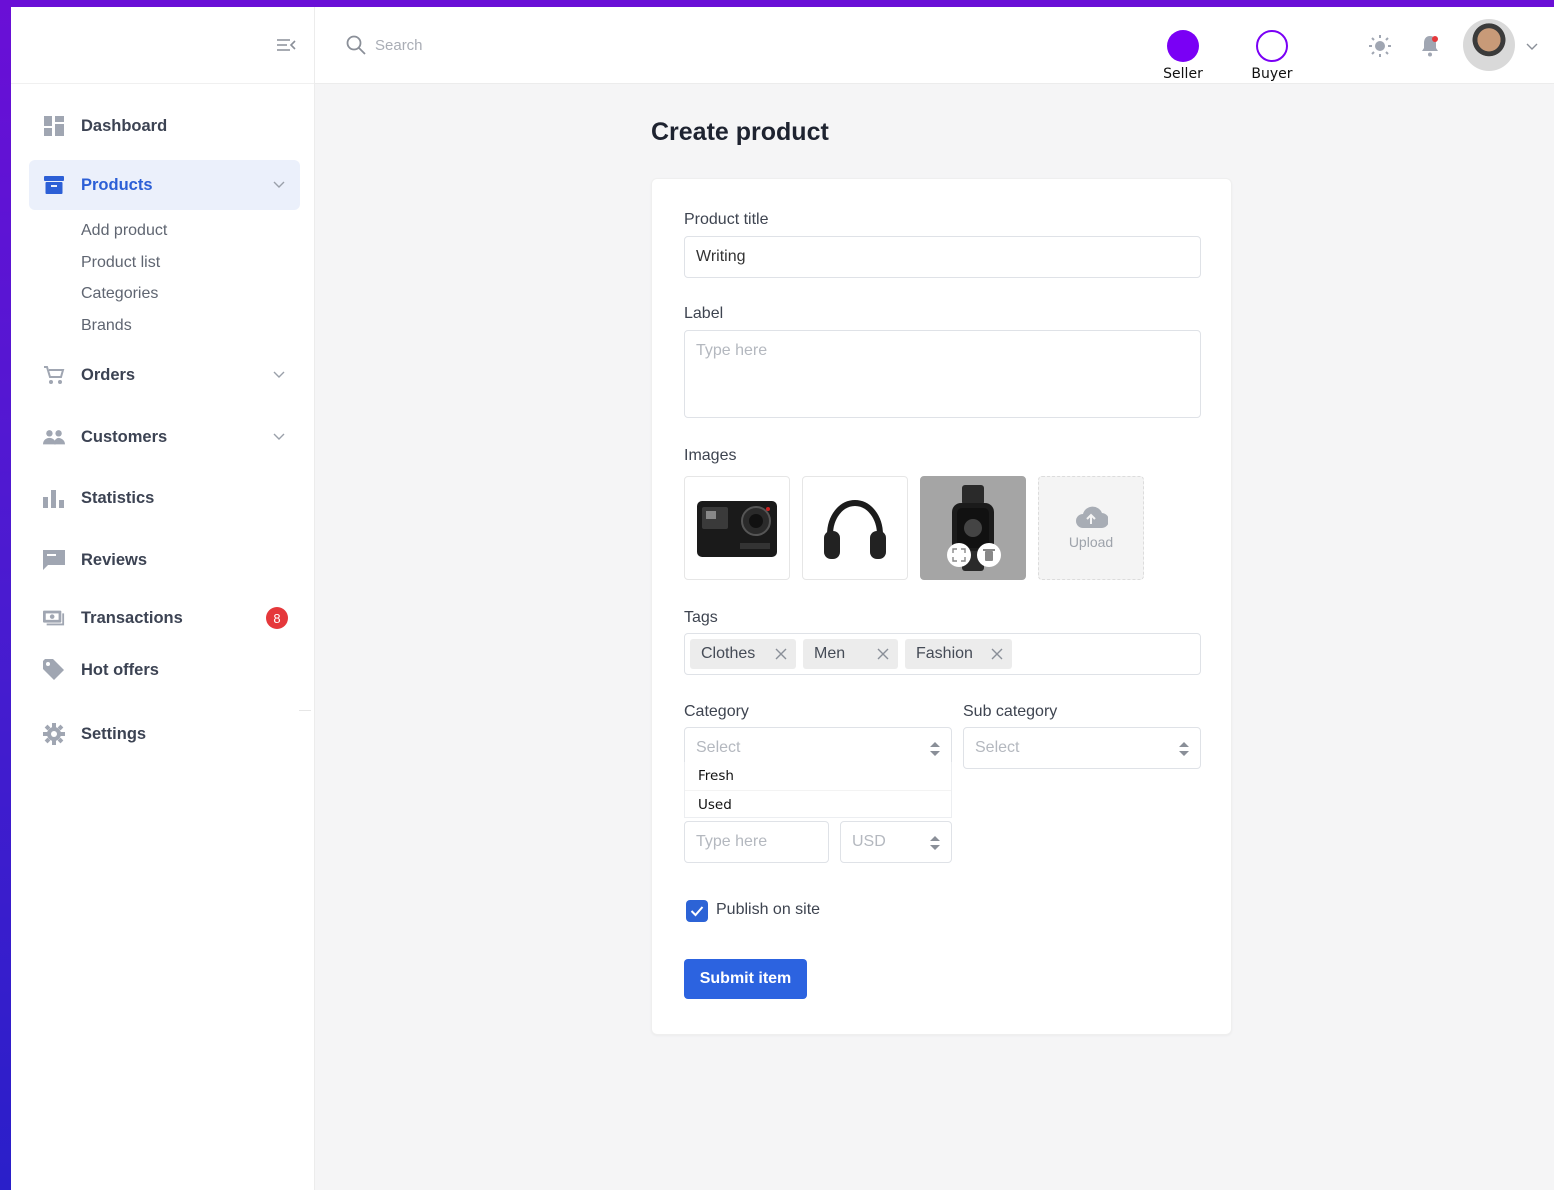 The width and height of the screenshot is (1554, 1190). What do you see at coordinates (942, 257) in the screenshot?
I see `product-title-input` at bounding box center [942, 257].